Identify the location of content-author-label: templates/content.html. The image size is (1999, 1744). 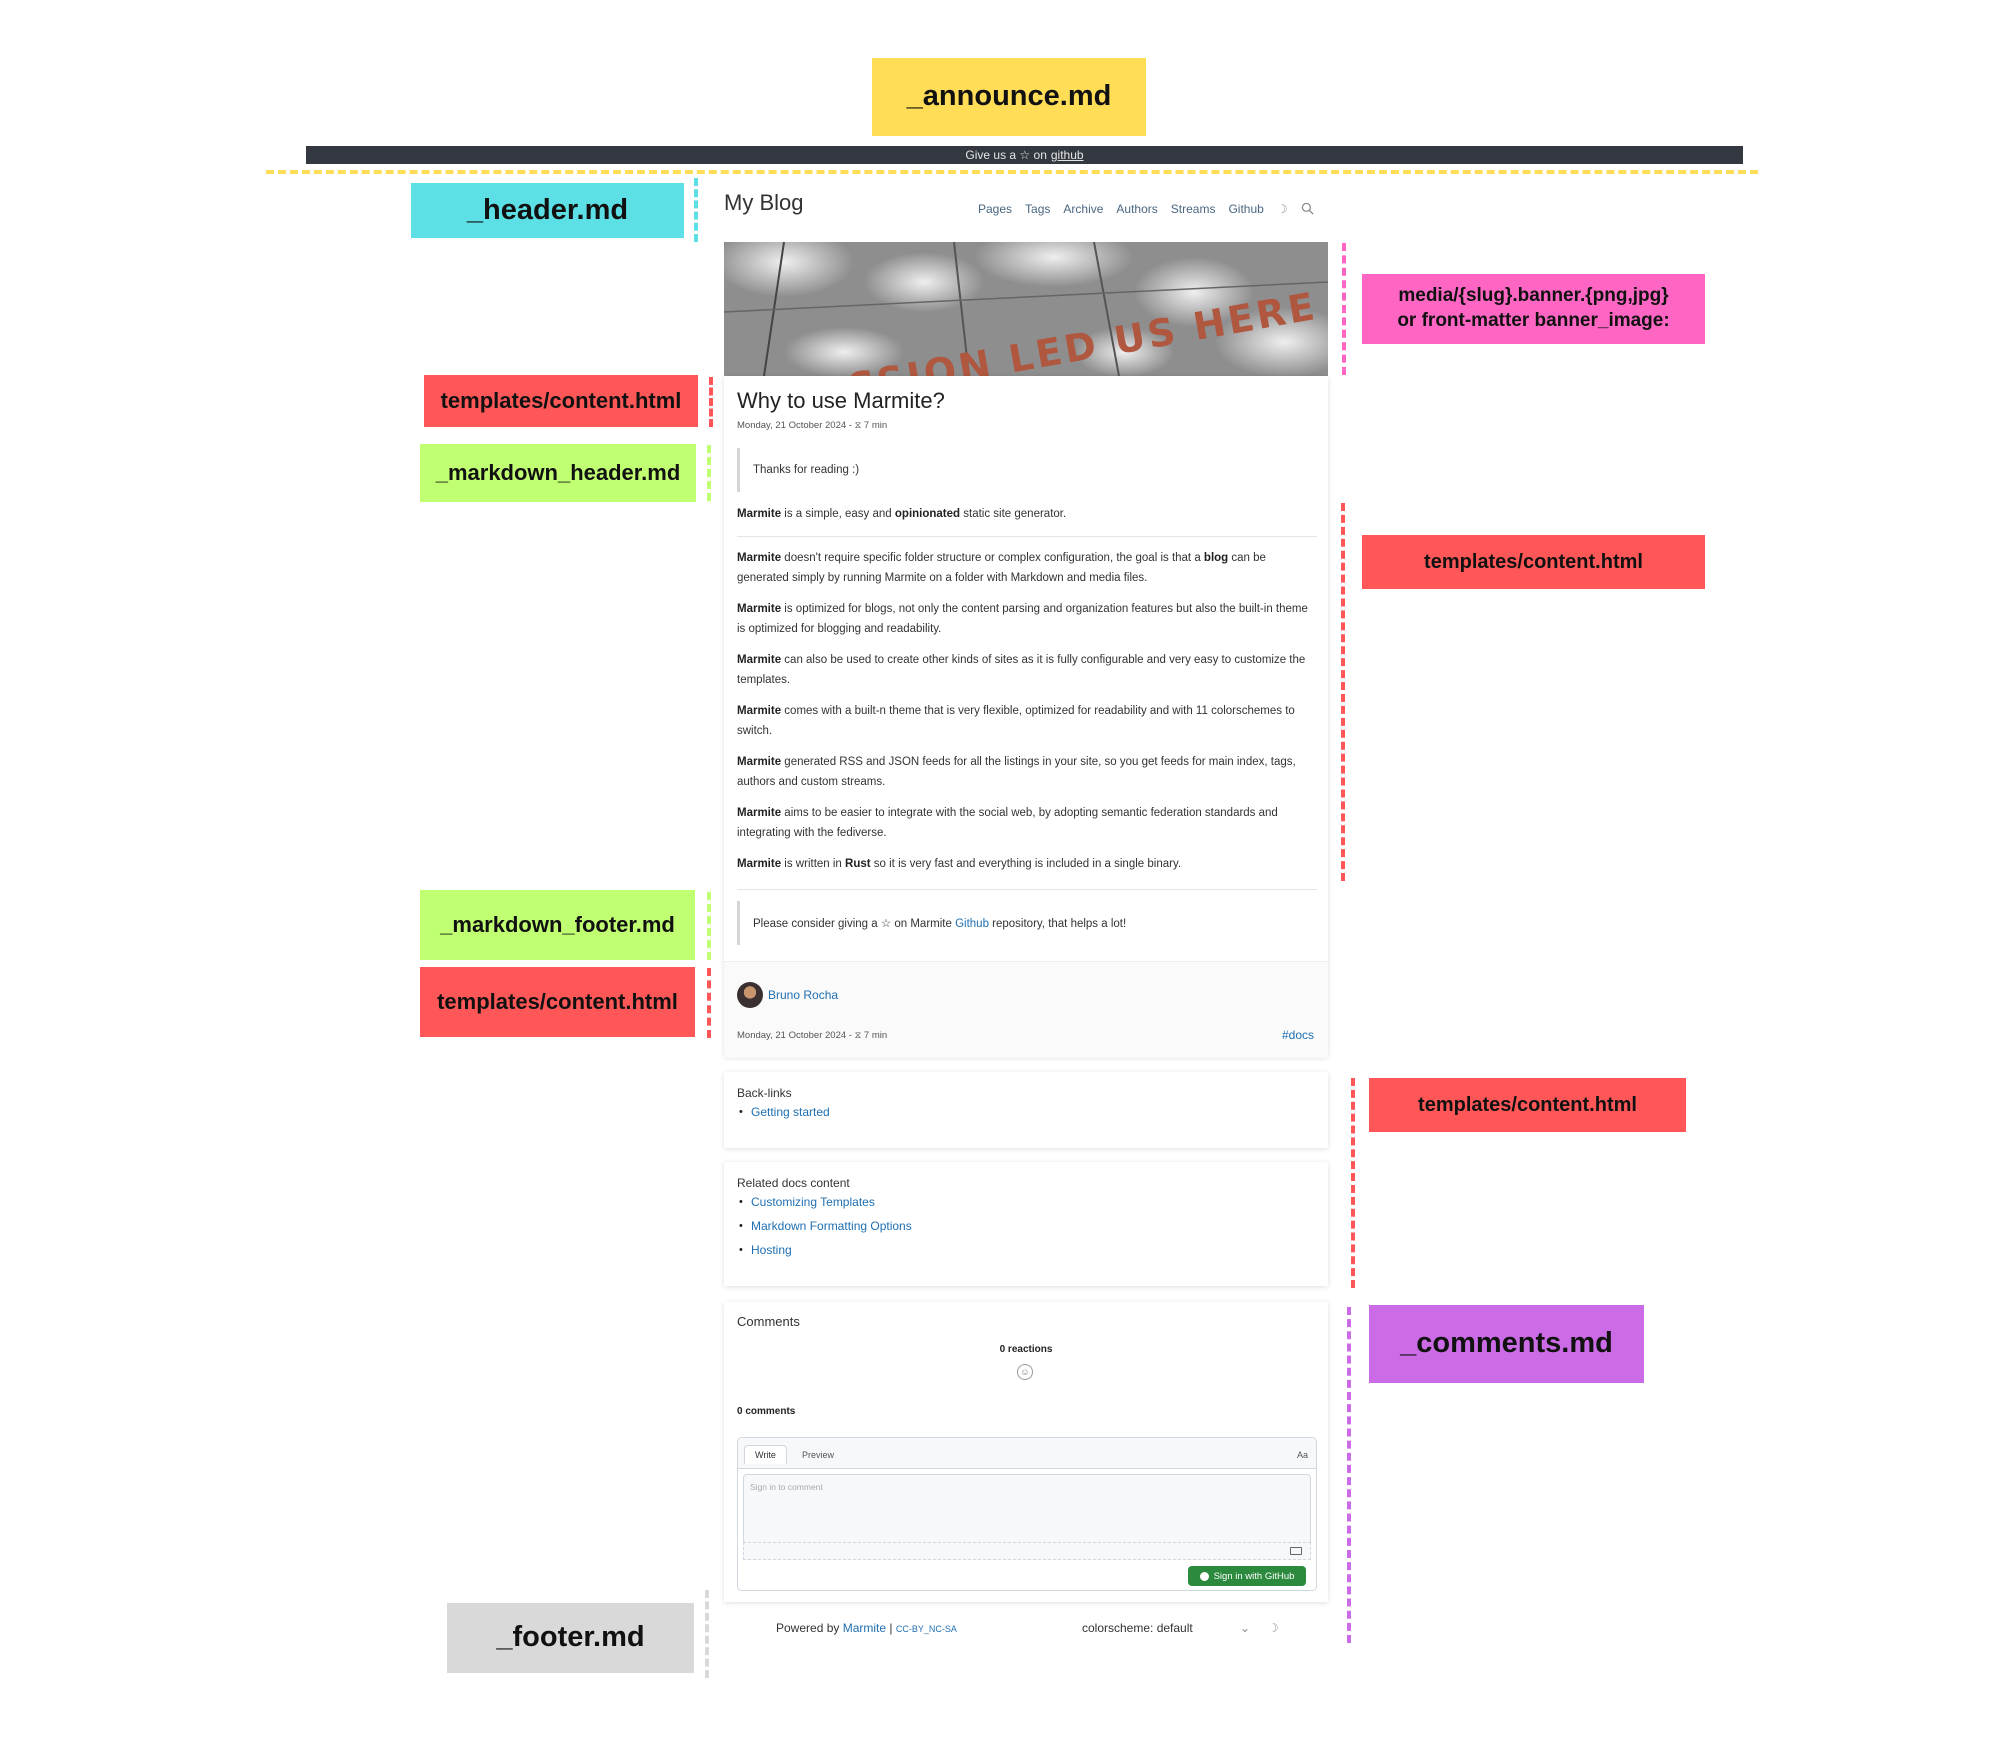
(557, 1002).